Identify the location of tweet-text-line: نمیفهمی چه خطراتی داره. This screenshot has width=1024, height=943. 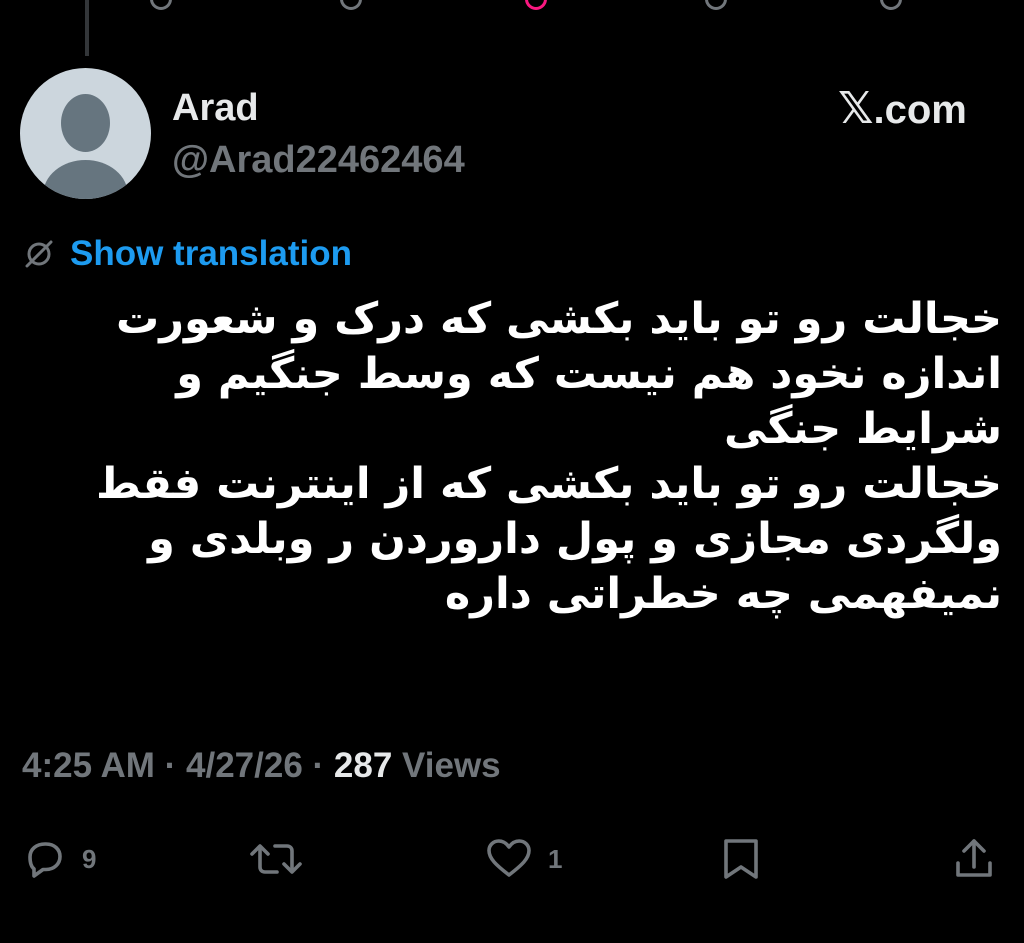
(723, 594).